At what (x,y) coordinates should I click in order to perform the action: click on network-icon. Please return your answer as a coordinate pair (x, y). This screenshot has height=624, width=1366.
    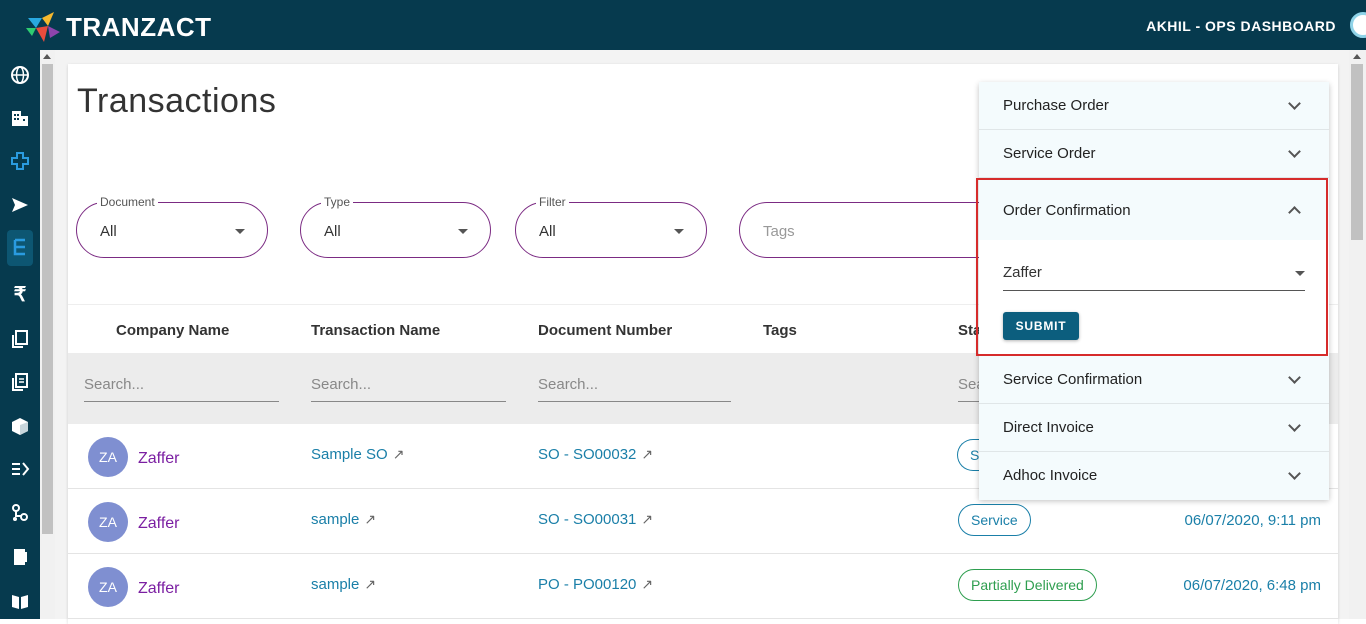
    Looking at the image, I should click on (20, 513).